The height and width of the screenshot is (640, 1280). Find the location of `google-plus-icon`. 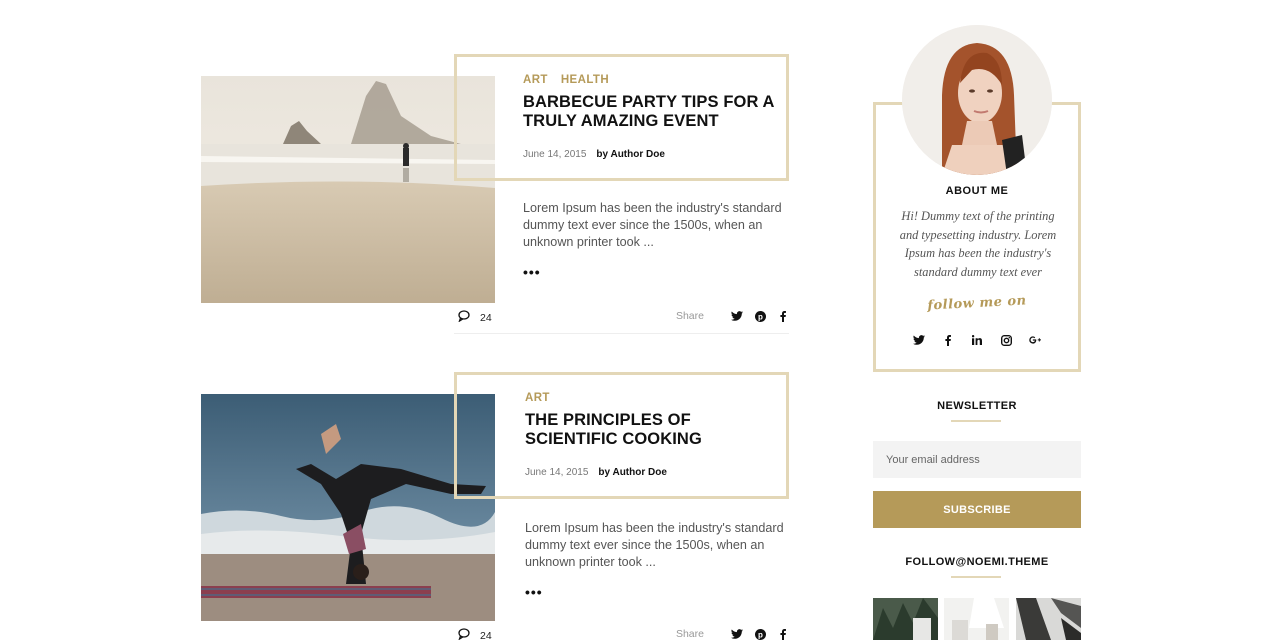

google-plus-icon is located at coordinates (1035, 340).